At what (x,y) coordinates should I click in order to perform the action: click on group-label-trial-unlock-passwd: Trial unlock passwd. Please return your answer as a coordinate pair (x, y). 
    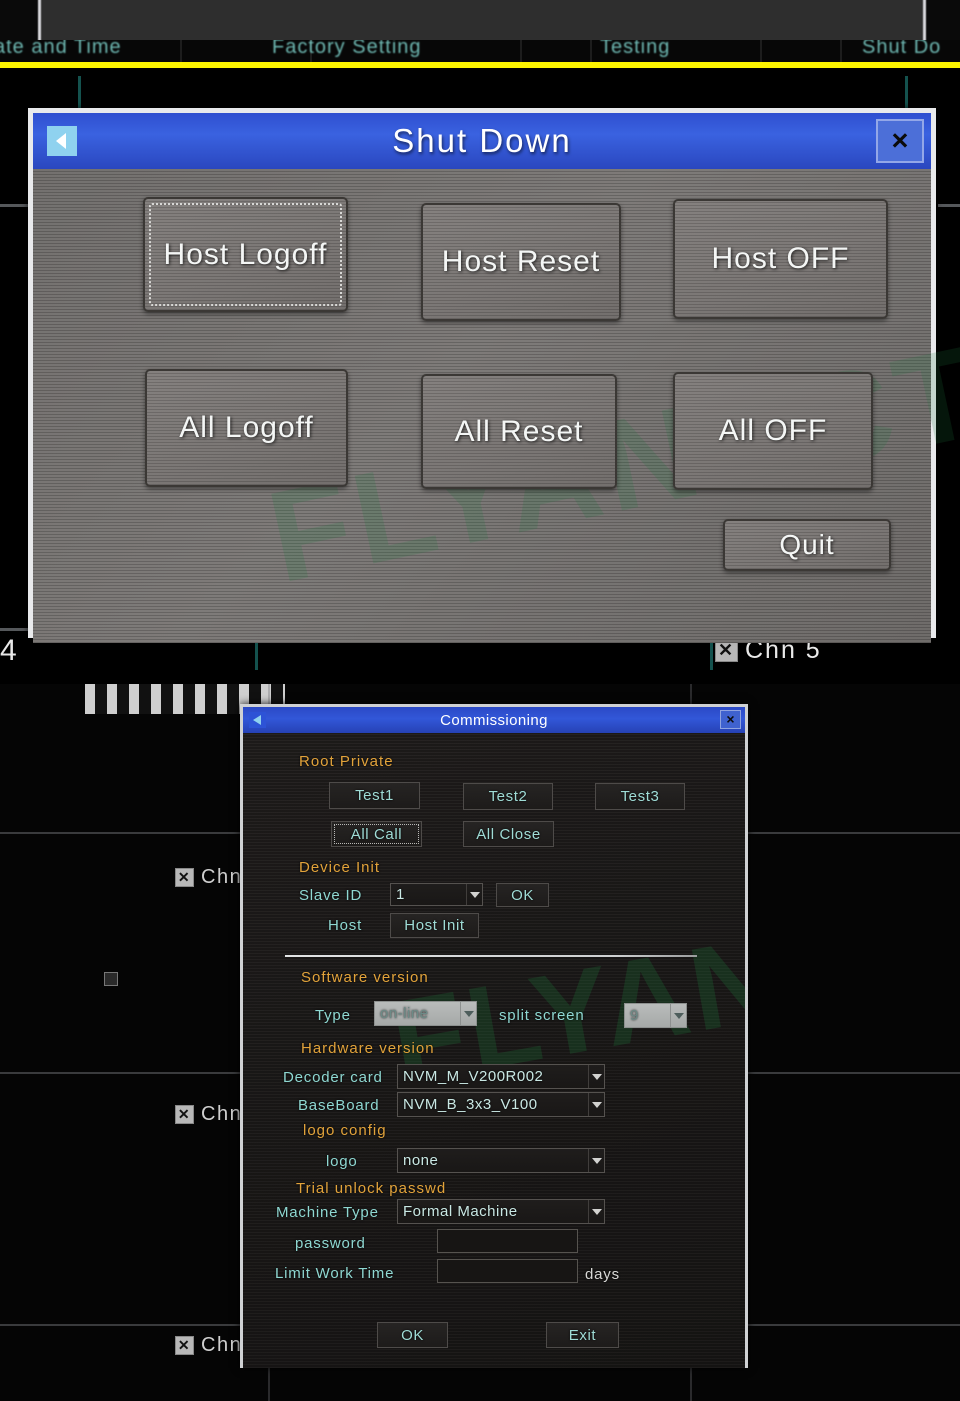
    Looking at the image, I should click on (371, 1188).